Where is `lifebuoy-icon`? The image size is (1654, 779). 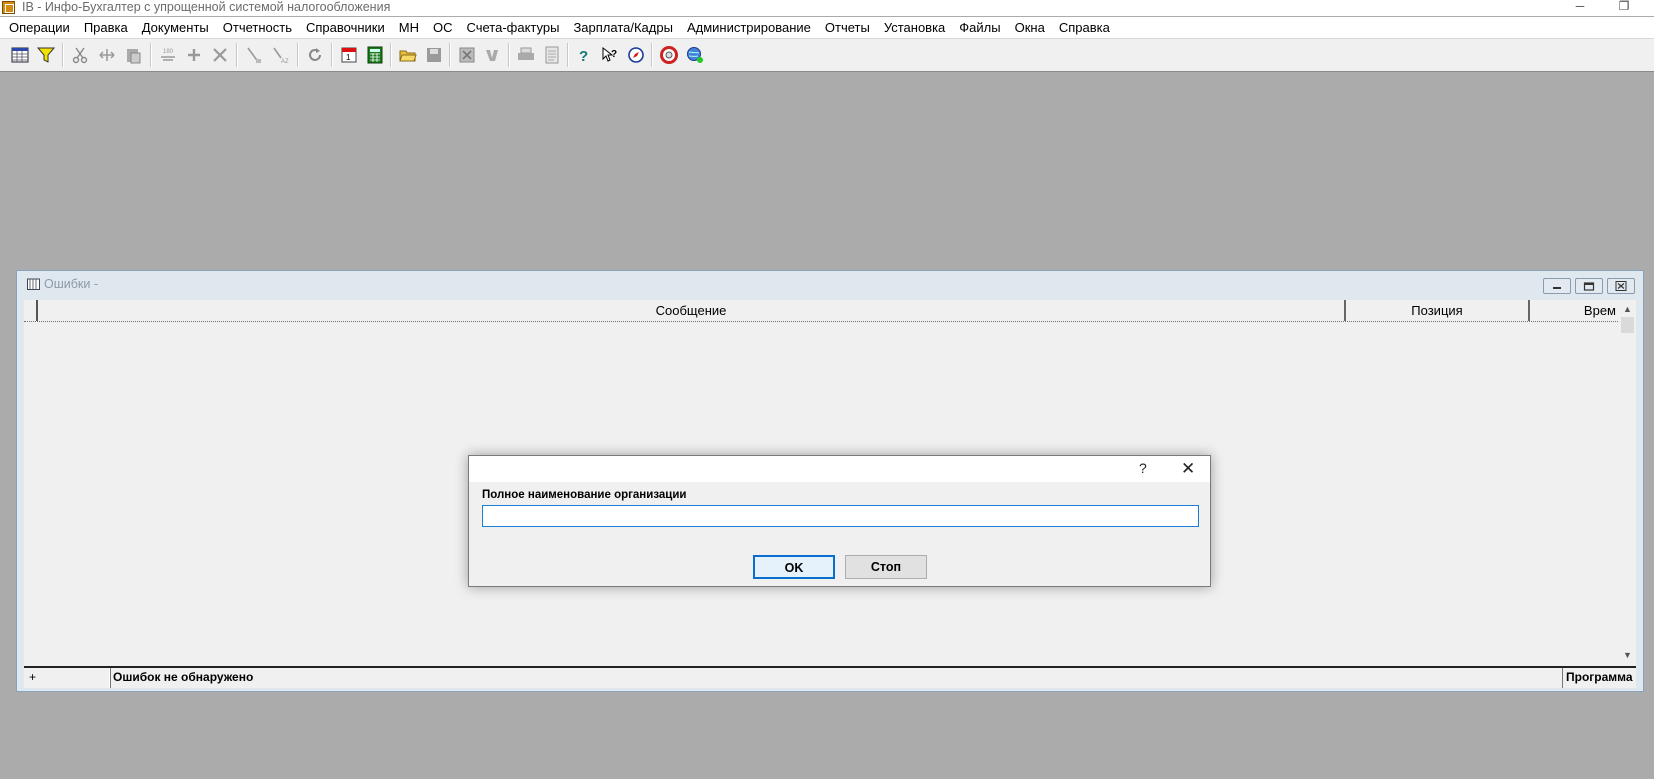 lifebuoy-icon is located at coordinates (669, 55).